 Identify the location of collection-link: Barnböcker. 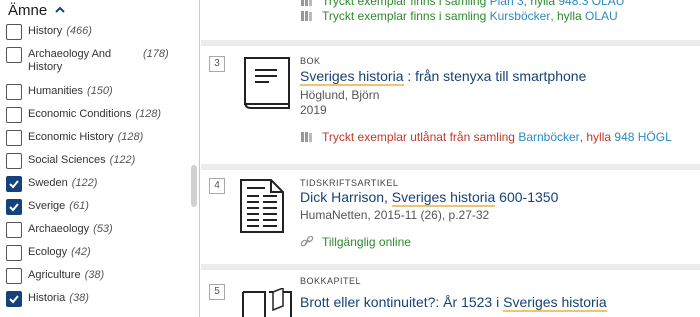
(548, 137).